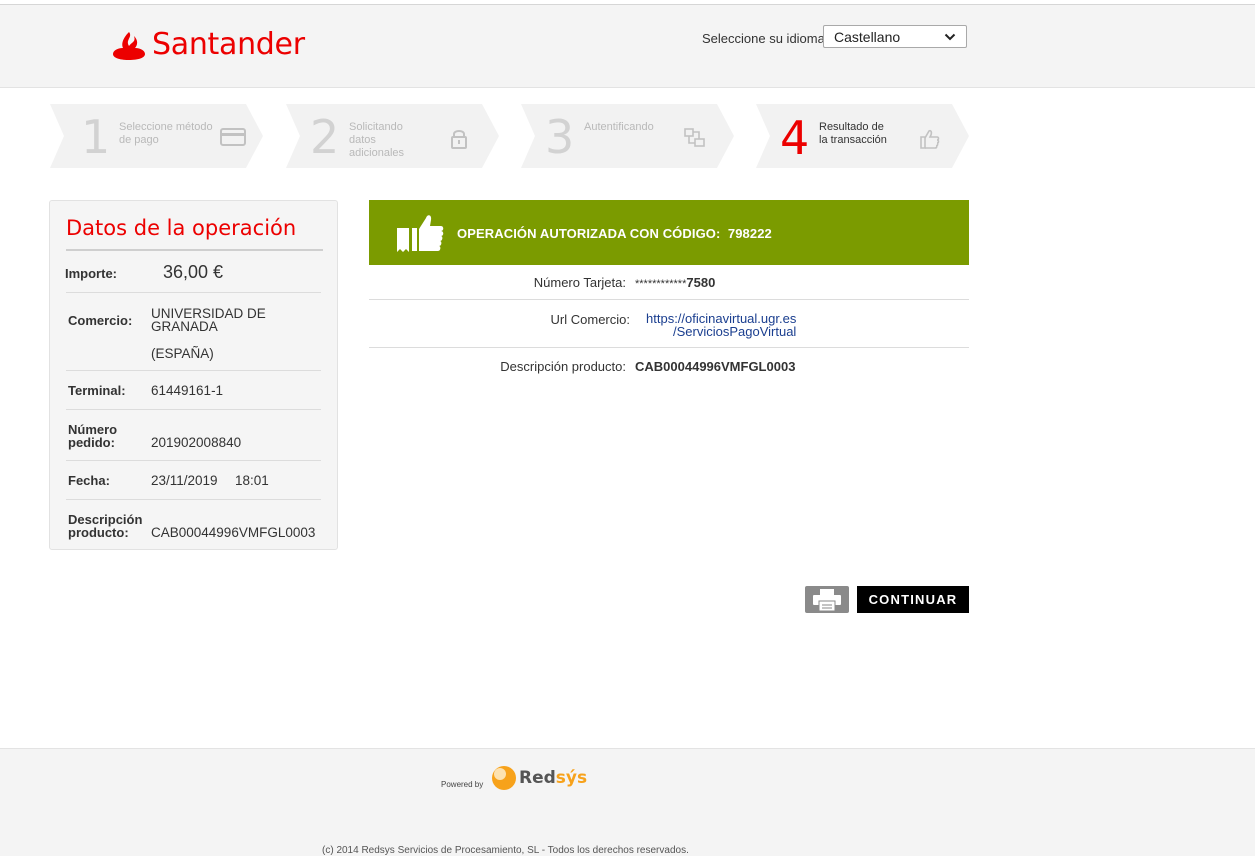 The width and height of the screenshot is (1255, 856). What do you see at coordinates (462, 784) in the screenshot?
I see `powered-by-label: Powered by` at bounding box center [462, 784].